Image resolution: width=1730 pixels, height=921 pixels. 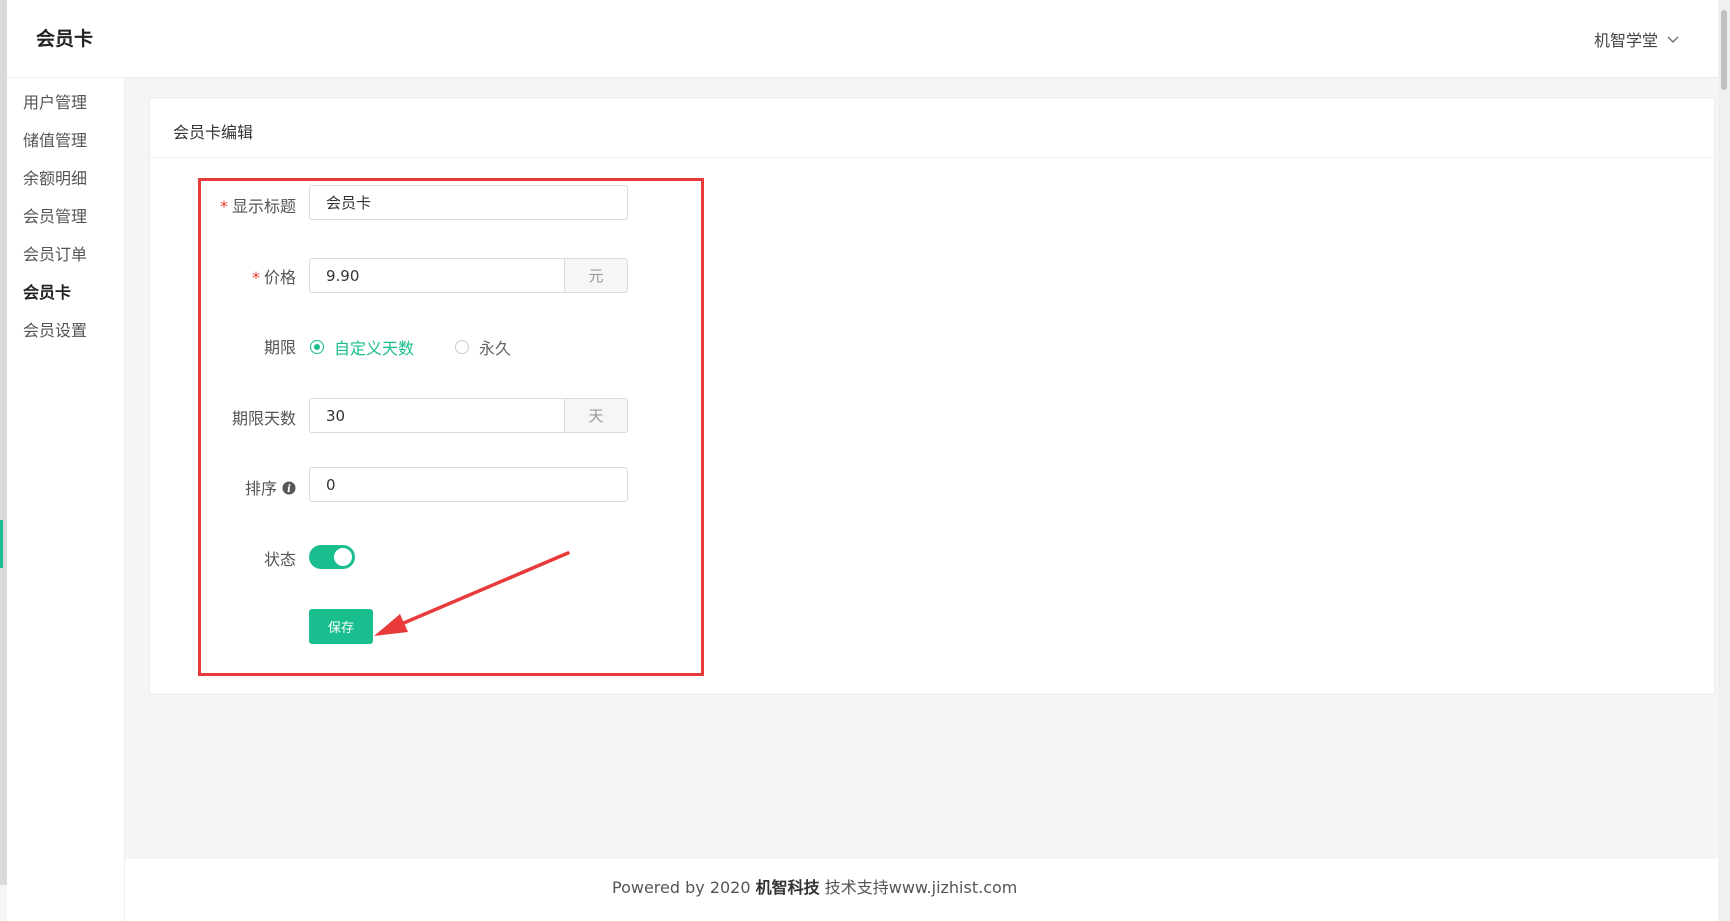 What do you see at coordinates (437, 415) in the screenshot?
I see `period-days-input` at bounding box center [437, 415].